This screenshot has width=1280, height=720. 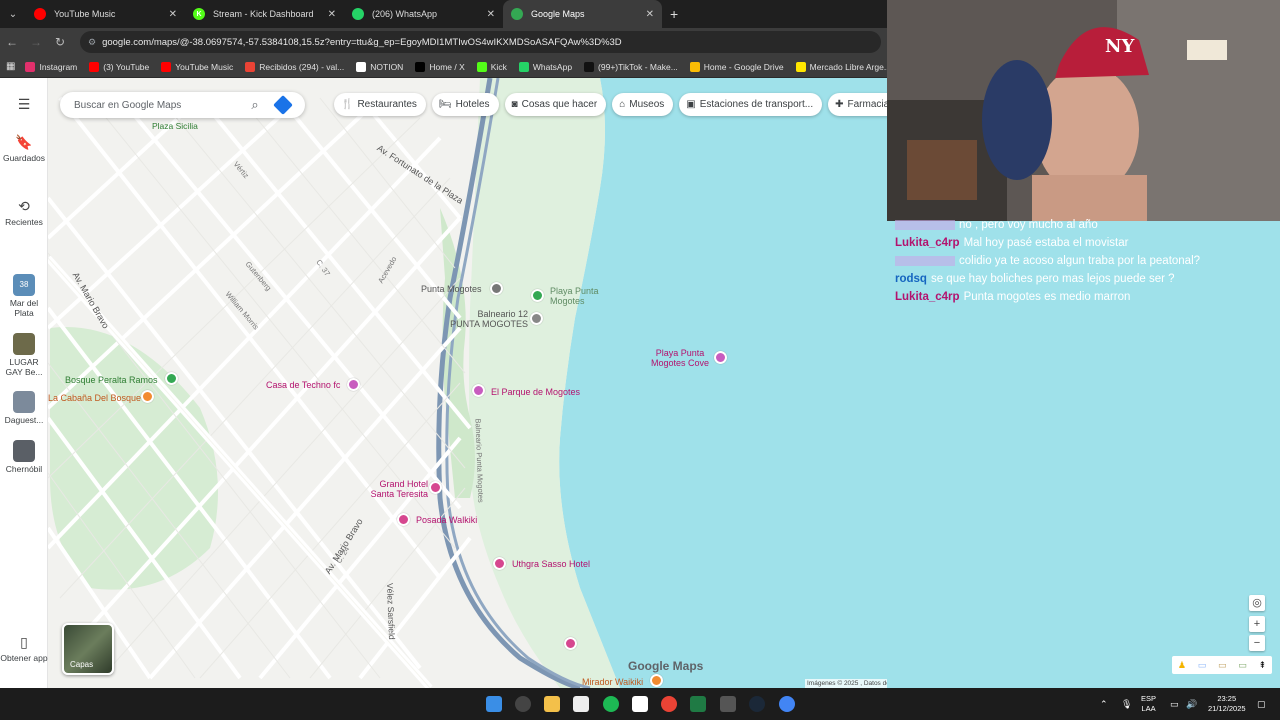 What do you see at coordinates (24, 105) in the screenshot?
I see `menu-button: ☰` at bounding box center [24, 105].